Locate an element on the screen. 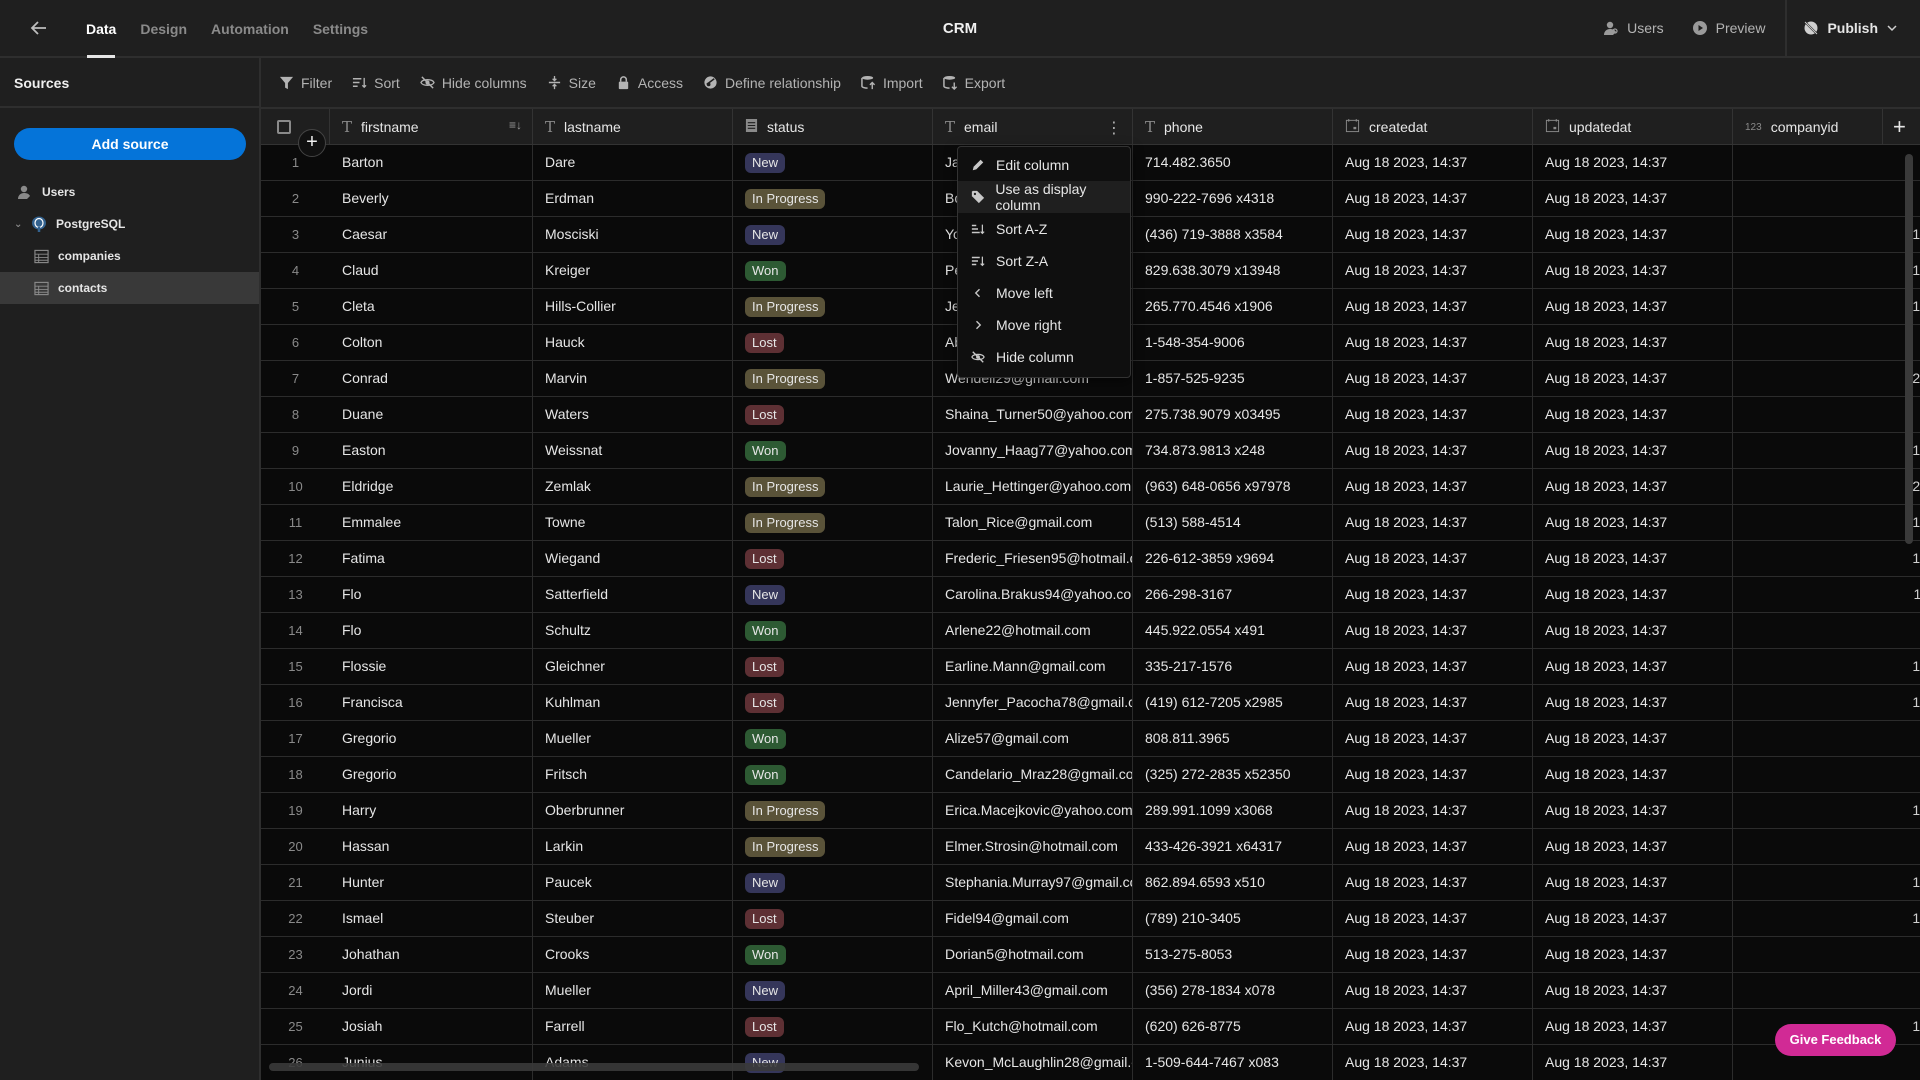 Image resolution: width=1920 pixels, height=1080 pixels. preview-button: Preview is located at coordinates (1729, 28).